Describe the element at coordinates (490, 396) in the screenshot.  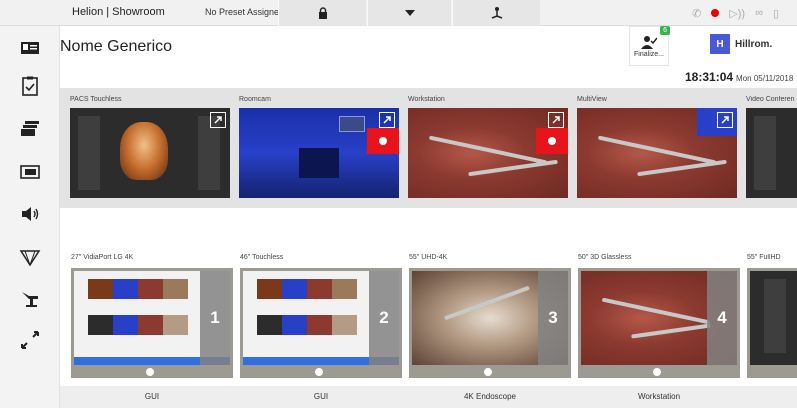
I see `display-content-label: 4K Endoscope` at that location.